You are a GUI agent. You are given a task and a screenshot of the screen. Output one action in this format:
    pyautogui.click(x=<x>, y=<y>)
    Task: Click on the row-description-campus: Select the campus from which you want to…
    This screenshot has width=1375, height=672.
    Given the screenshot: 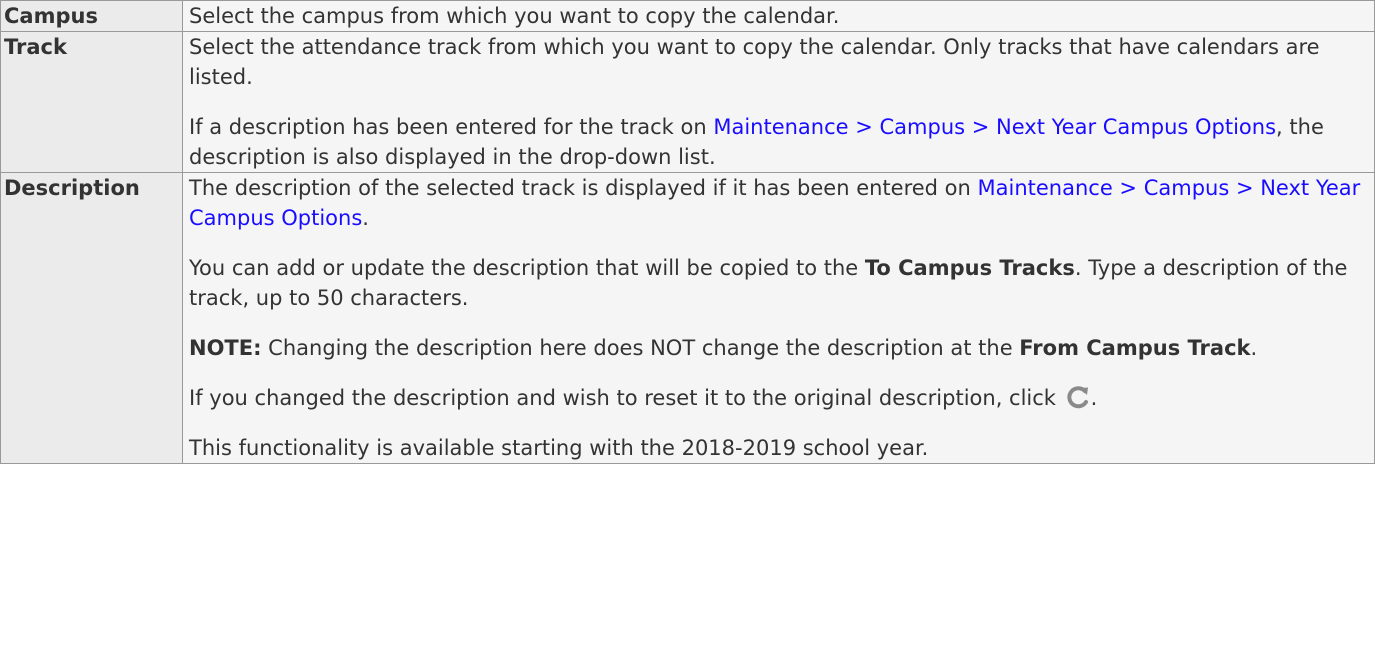 What is the action you would take?
    pyautogui.click(x=778, y=16)
    